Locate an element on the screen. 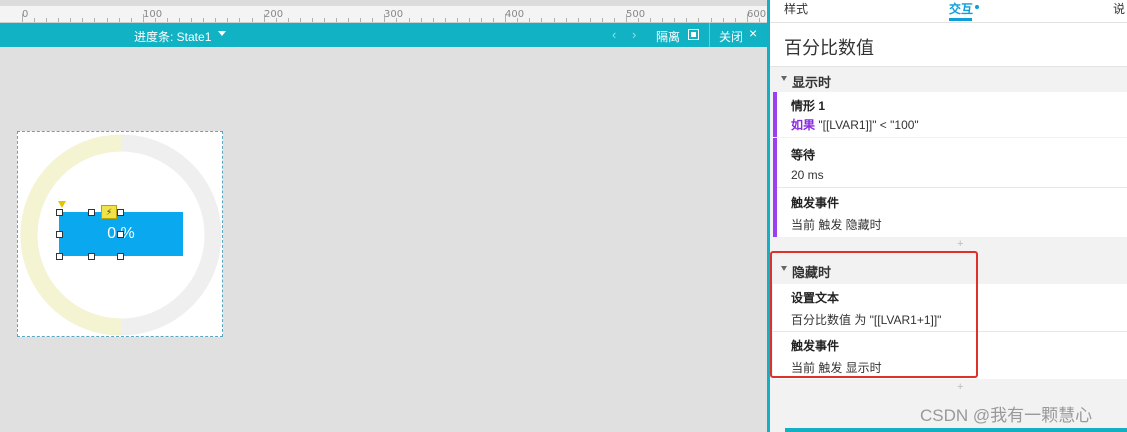 The width and height of the screenshot is (1127, 432). collapse-caret-icon is located at coordinates (784, 78).